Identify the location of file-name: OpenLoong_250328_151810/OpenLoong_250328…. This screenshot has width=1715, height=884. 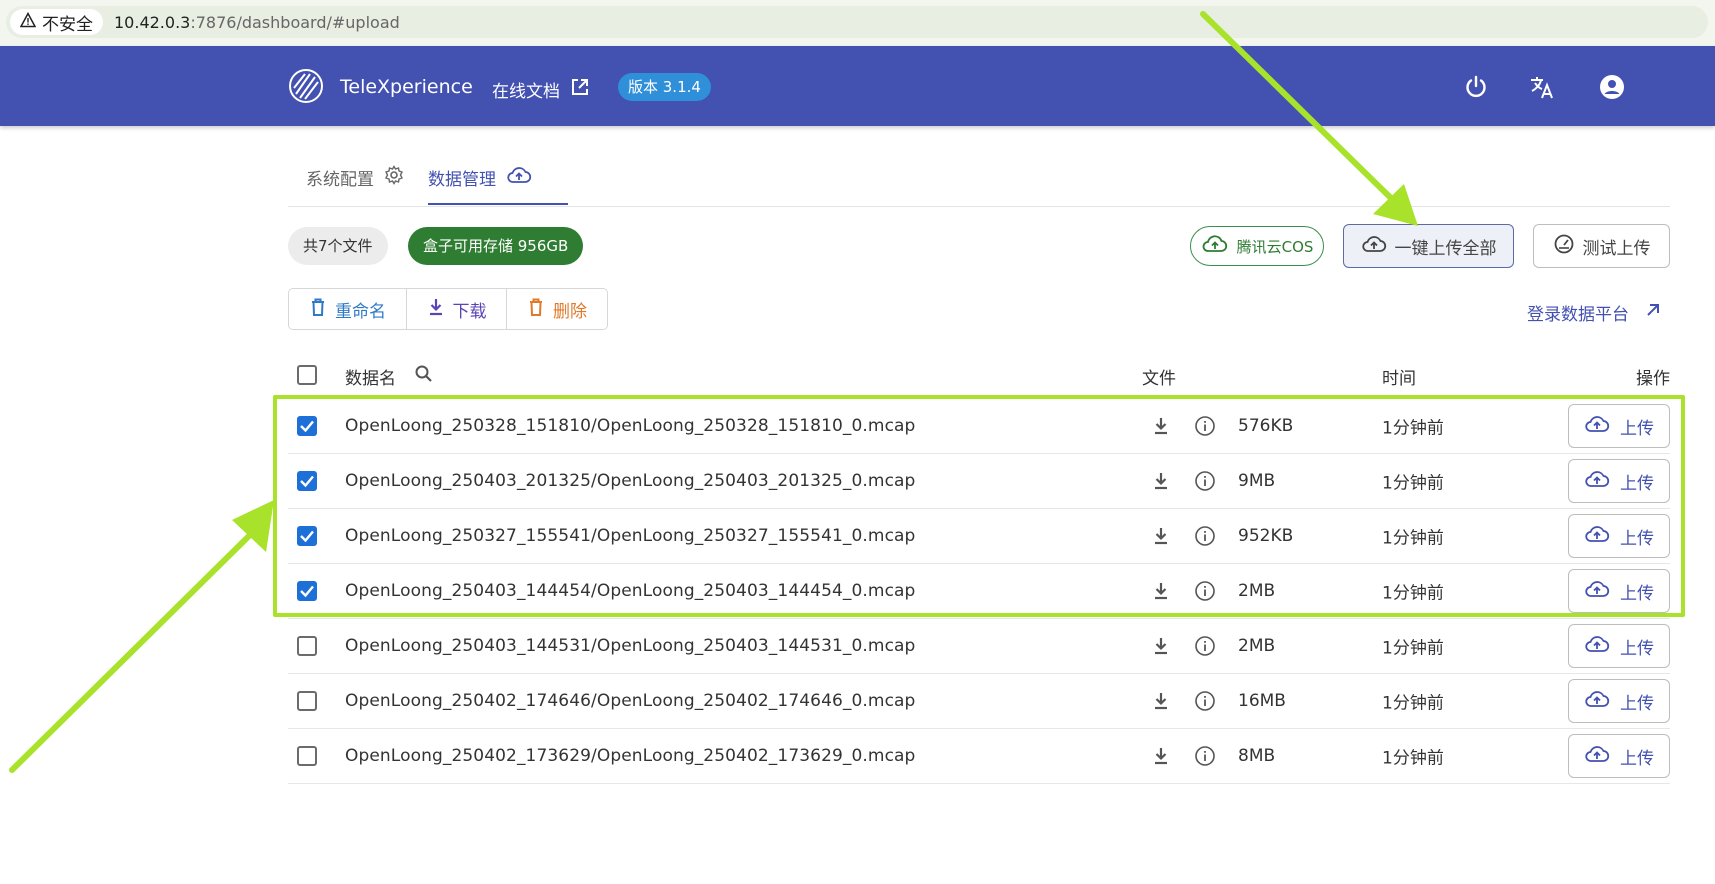
(630, 426).